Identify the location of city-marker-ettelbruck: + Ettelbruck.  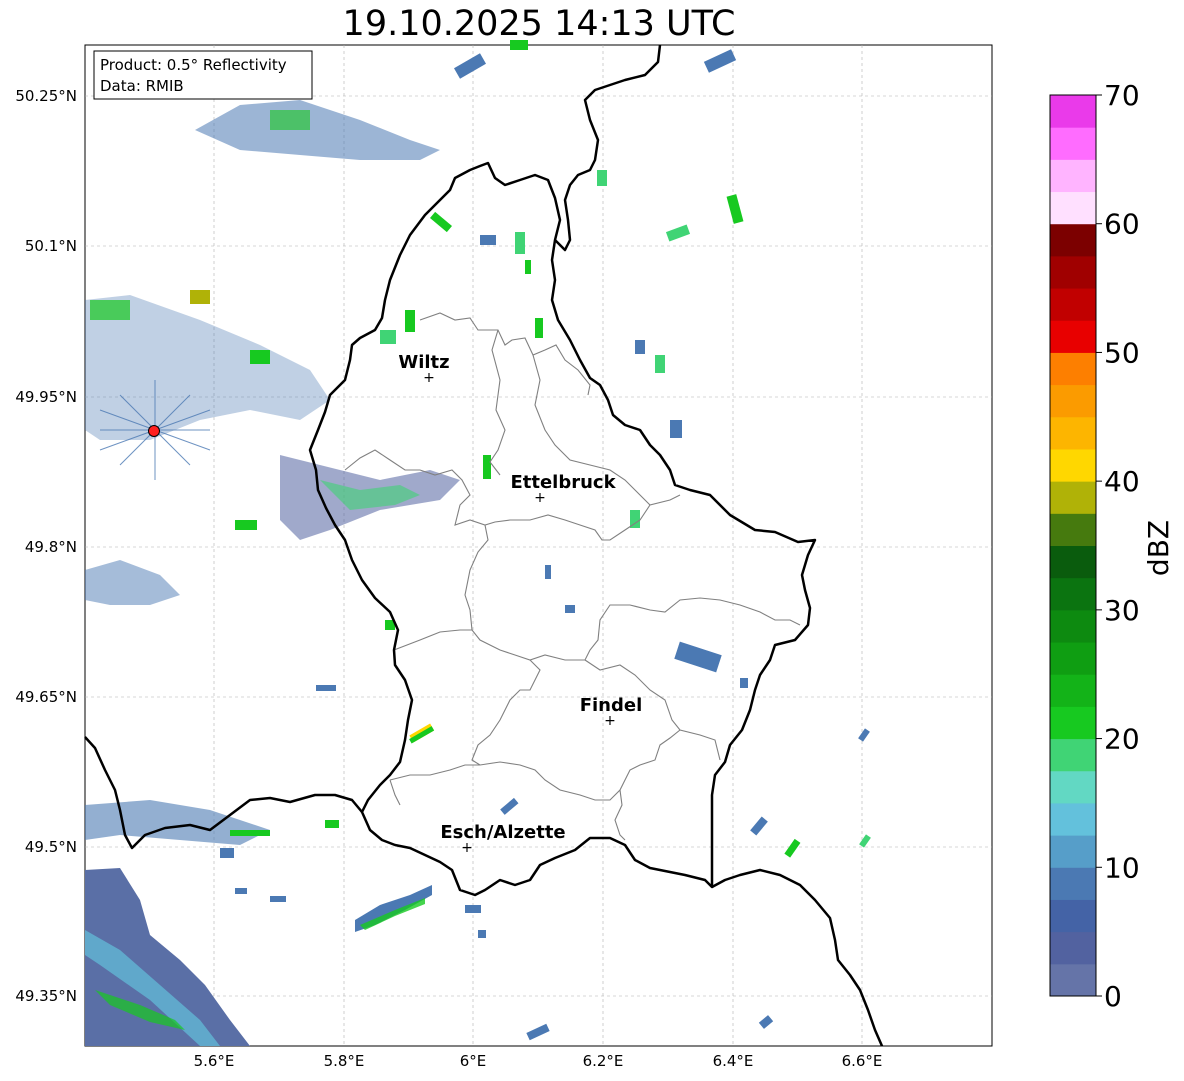
(563, 489).